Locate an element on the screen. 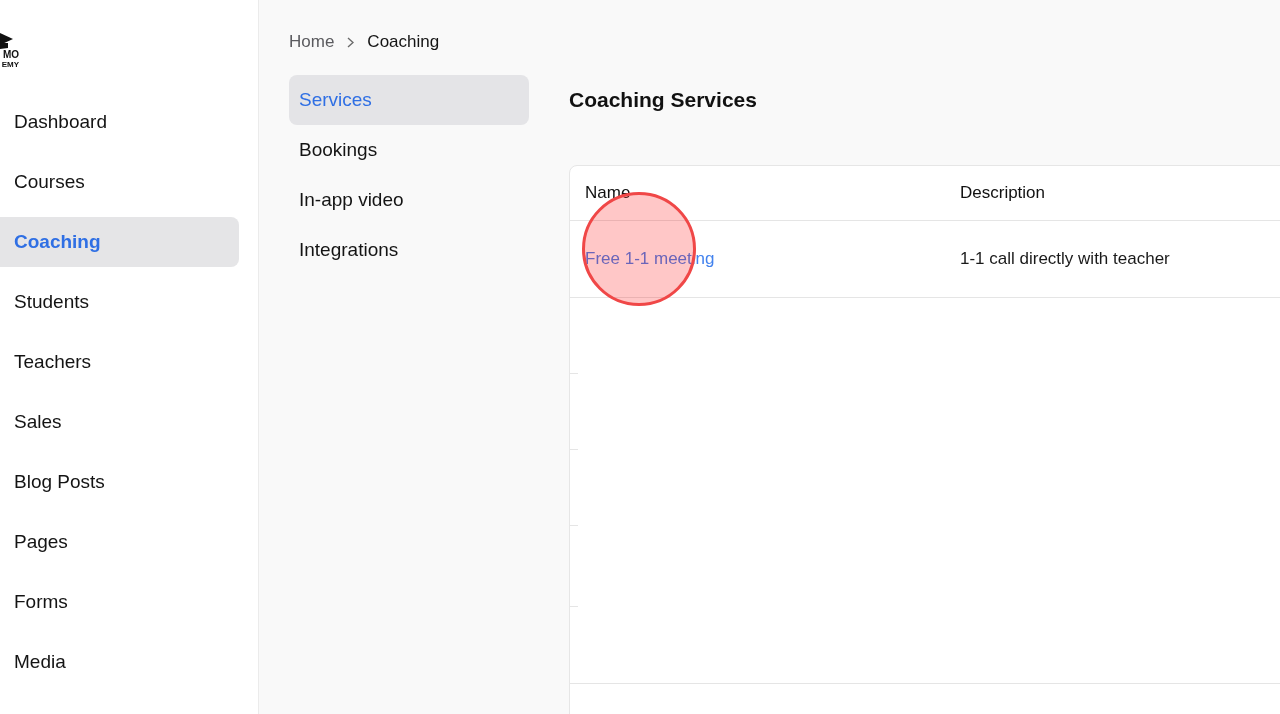 Image resolution: width=1280 pixels, height=714 pixels. logo-text: EMY is located at coordinates (10, 65).